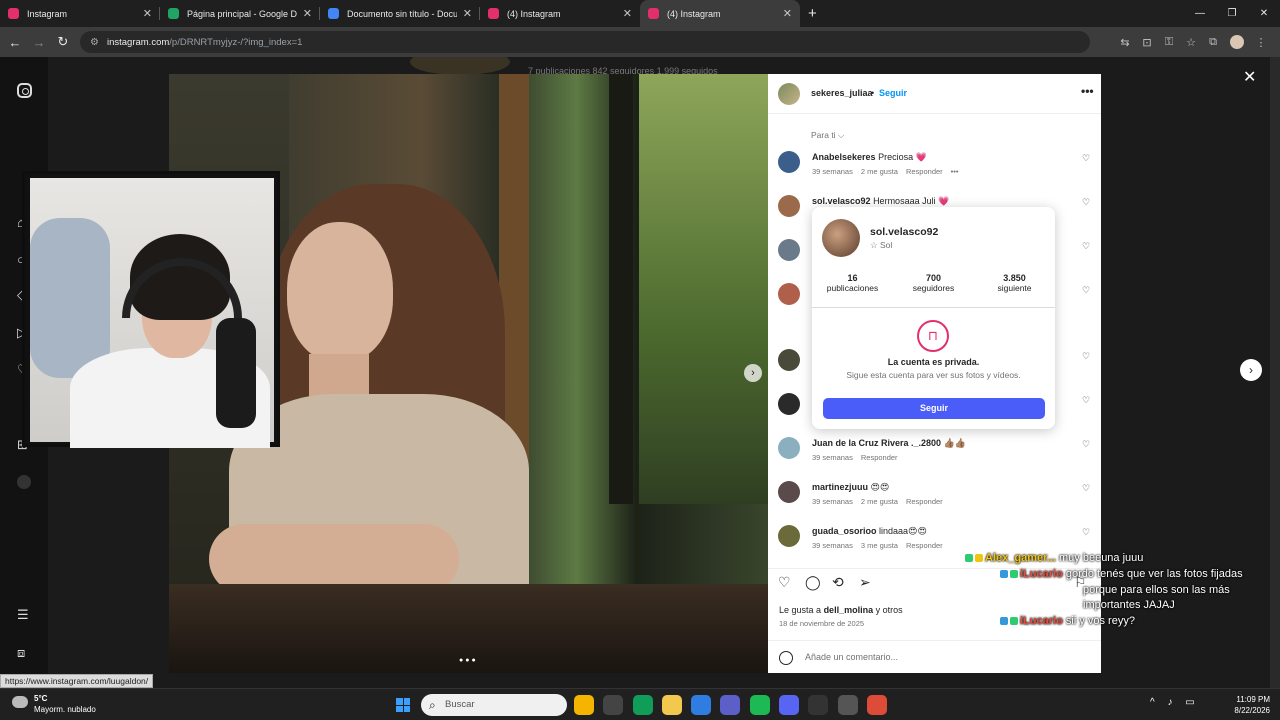 The height and width of the screenshot is (720, 1280). Describe the element at coordinates (1275, 372) in the screenshot. I see `page-scrollbar` at that location.